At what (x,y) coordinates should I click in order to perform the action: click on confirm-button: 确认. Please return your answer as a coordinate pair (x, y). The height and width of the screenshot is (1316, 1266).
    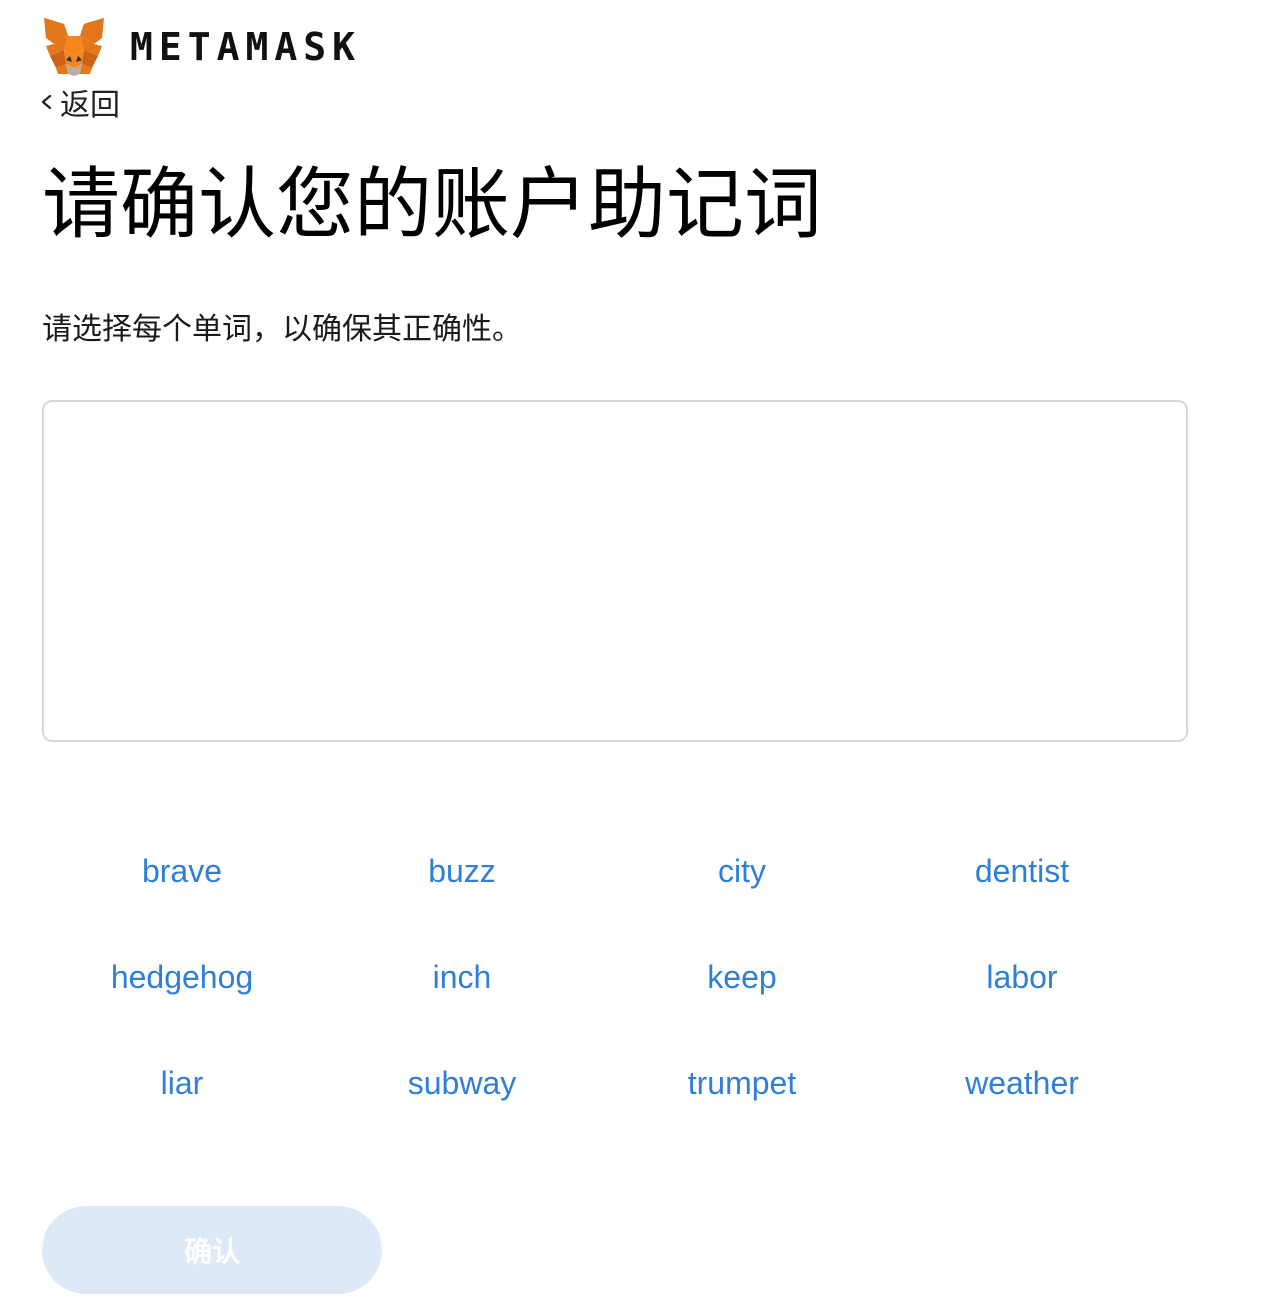
    Looking at the image, I should click on (212, 1250).